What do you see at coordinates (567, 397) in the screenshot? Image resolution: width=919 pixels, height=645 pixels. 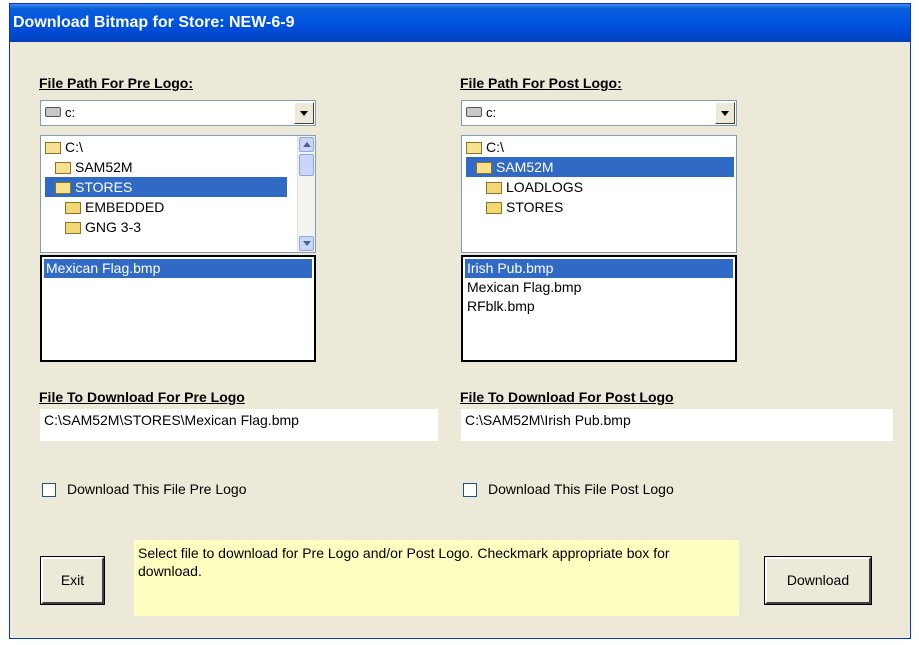 I see `post-logo-download-heading: File To Download For Post Logo` at bounding box center [567, 397].